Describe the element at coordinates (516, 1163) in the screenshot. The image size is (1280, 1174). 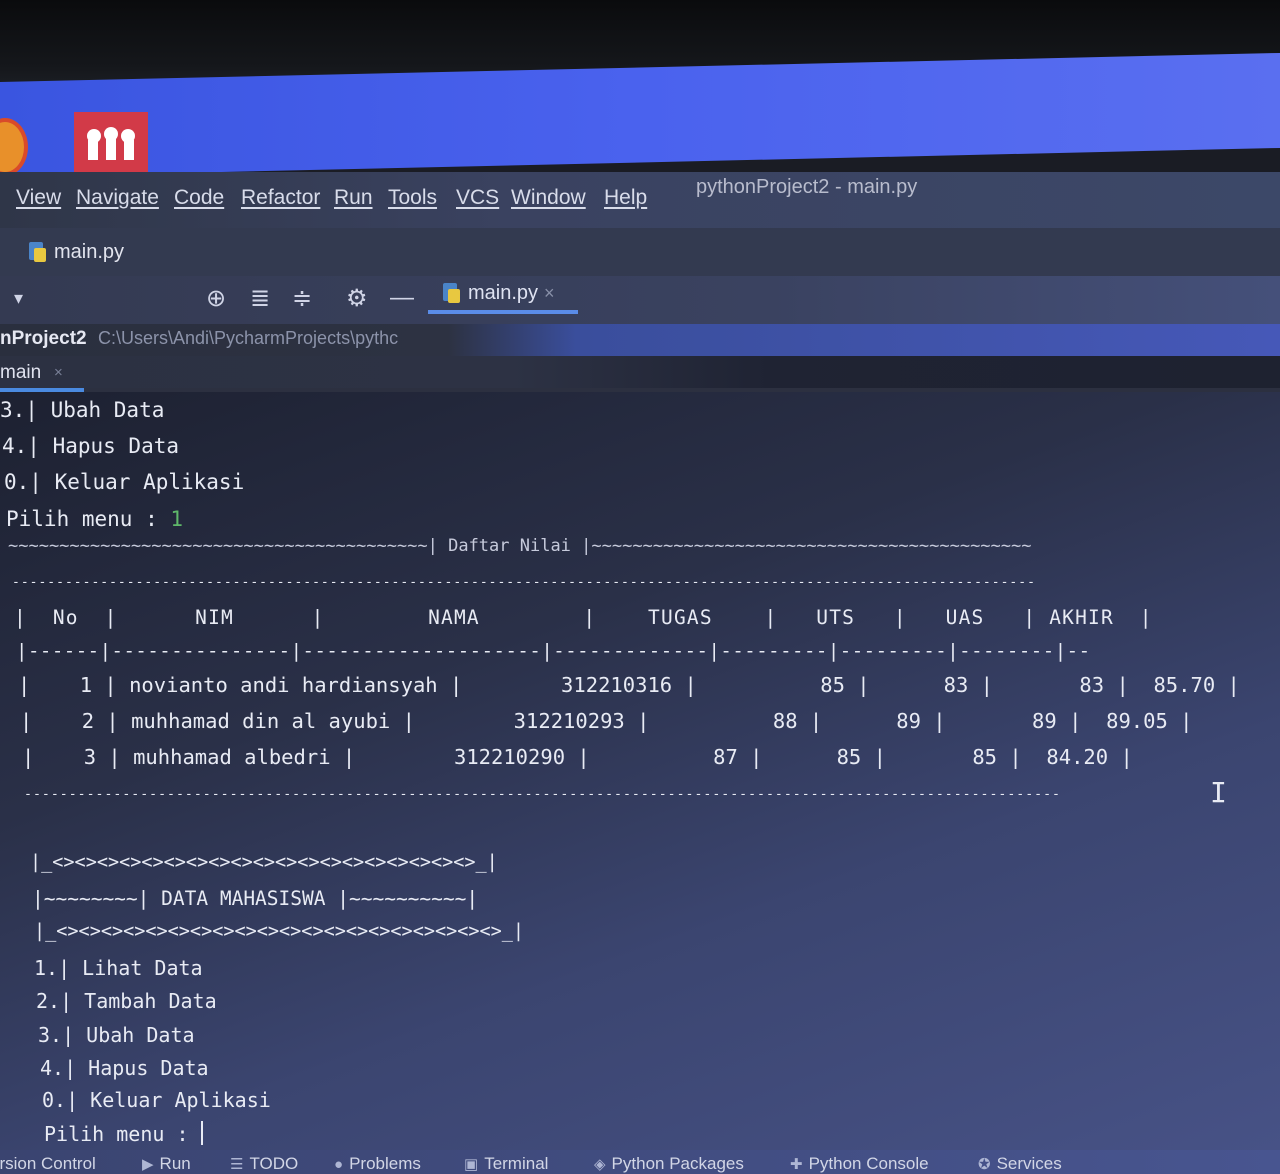
I see `tool-label: Terminal` at that location.